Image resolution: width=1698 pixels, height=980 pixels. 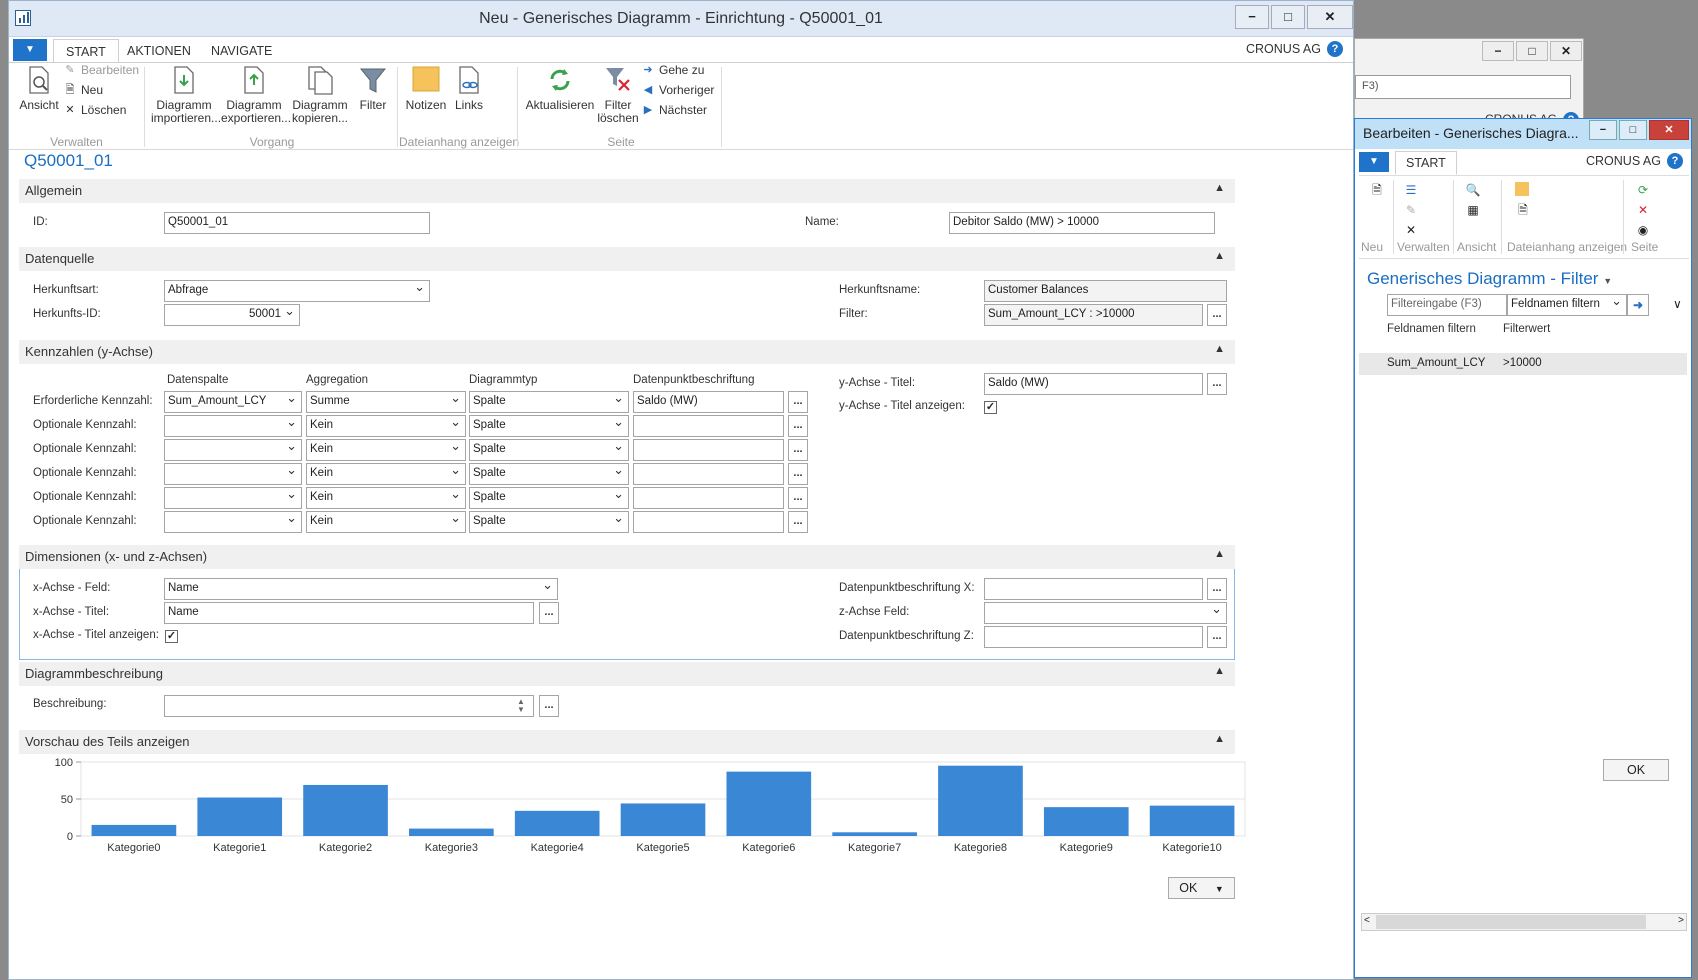 I want to click on spin-icon: ▲ ▼, so click(x=521, y=706).